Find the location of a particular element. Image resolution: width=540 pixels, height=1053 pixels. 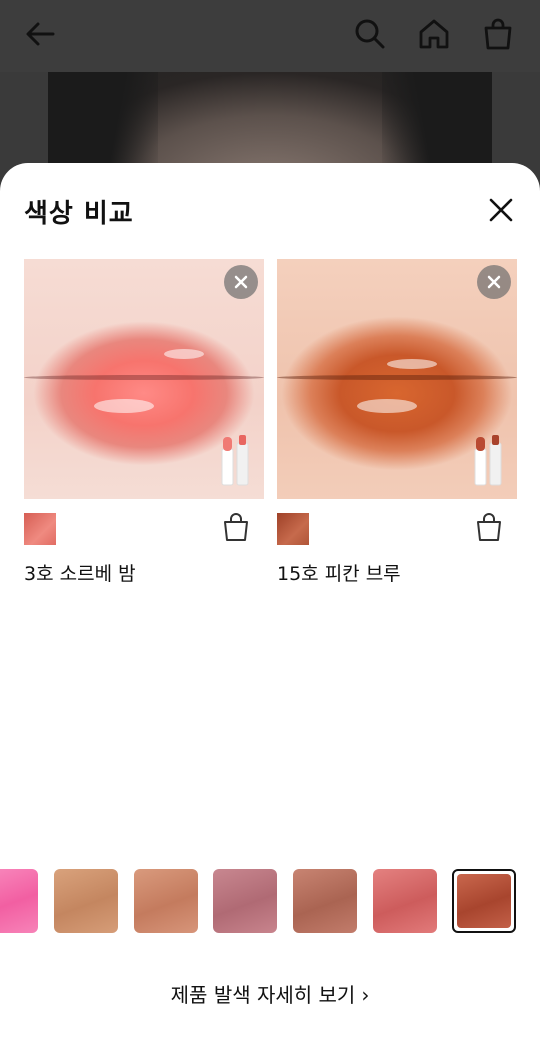

shade-chip-selected is located at coordinates (484, 901).